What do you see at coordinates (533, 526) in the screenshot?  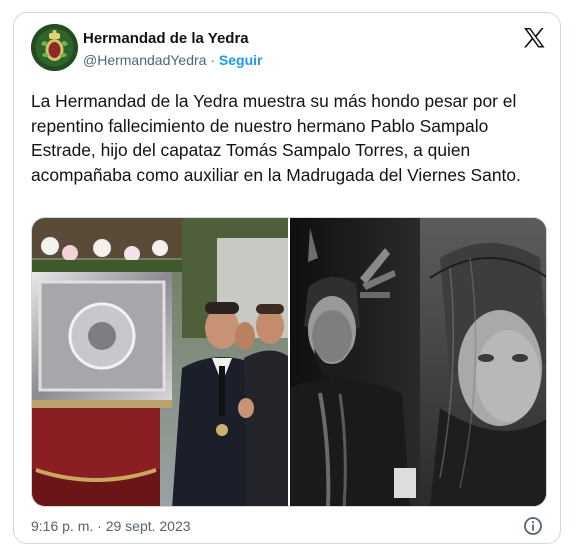 I see `info-icon` at bounding box center [533, 526].